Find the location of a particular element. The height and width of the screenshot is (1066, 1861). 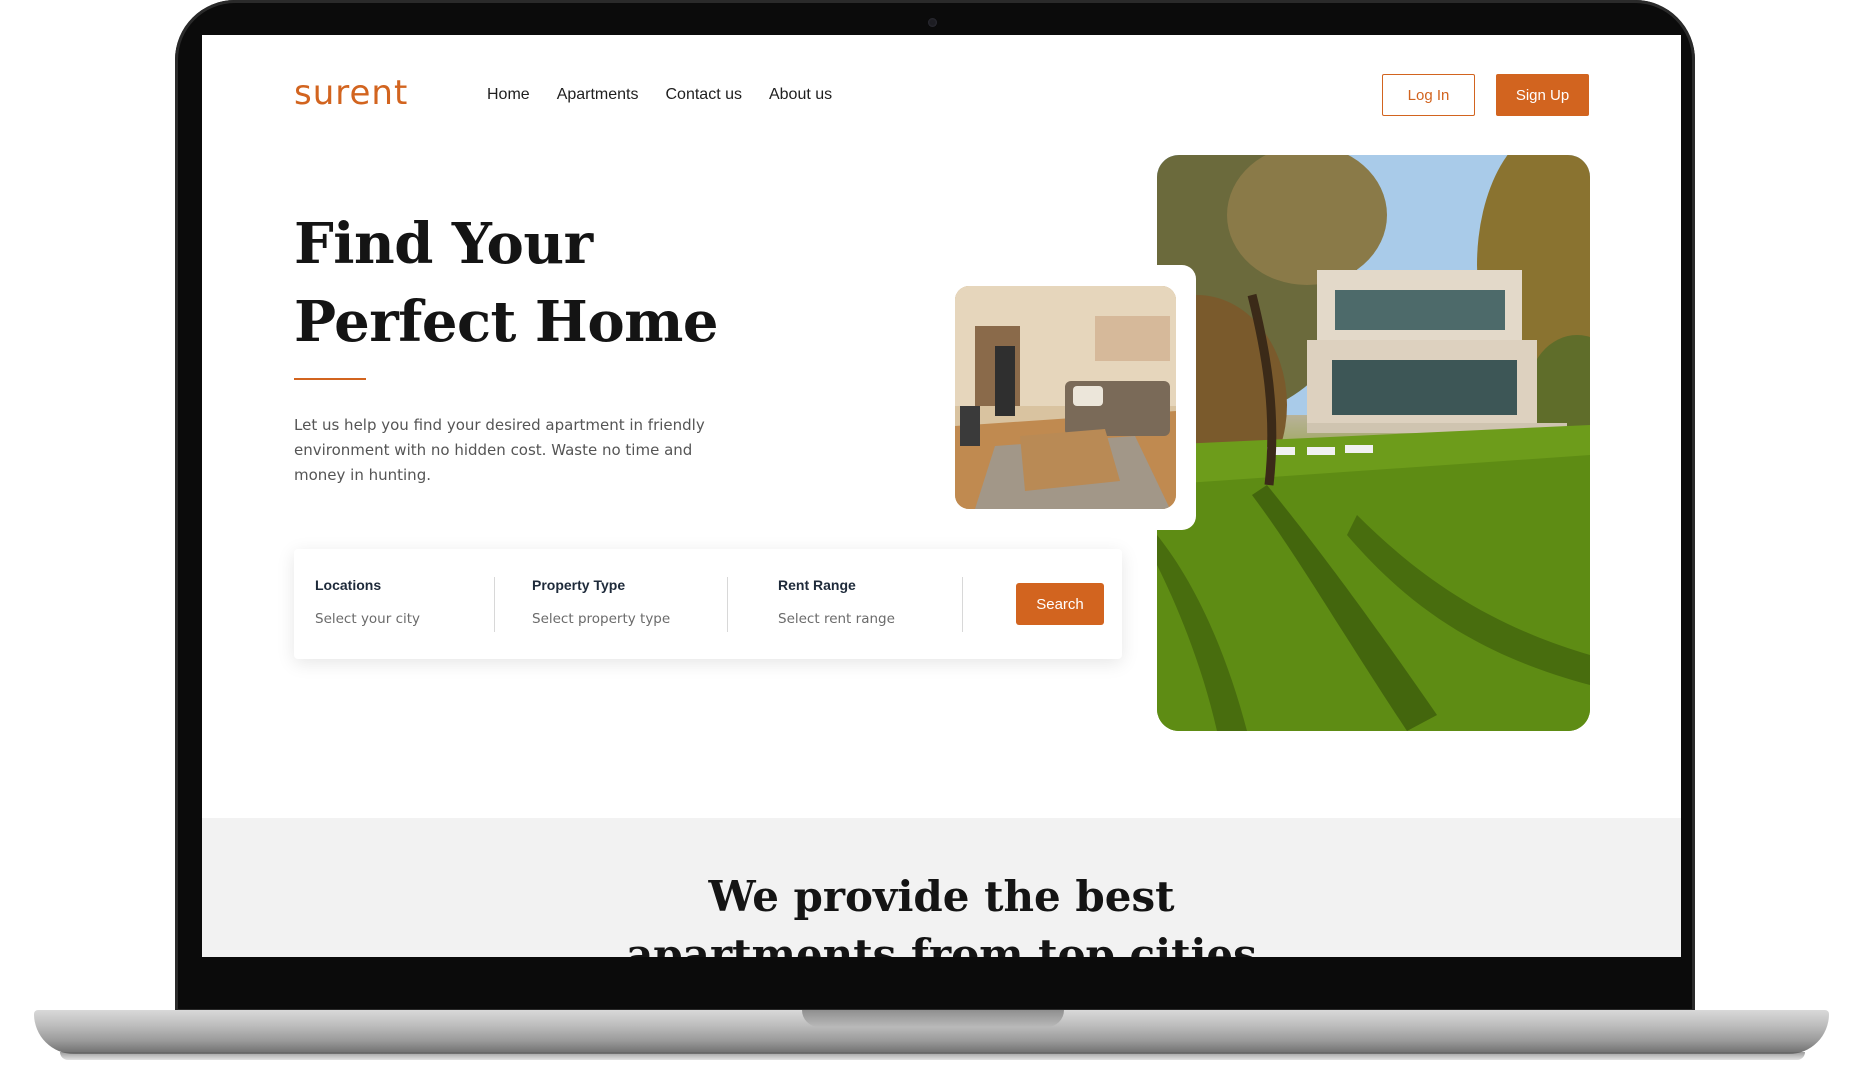

location-label: Locations is located at coordinates (348, 585).